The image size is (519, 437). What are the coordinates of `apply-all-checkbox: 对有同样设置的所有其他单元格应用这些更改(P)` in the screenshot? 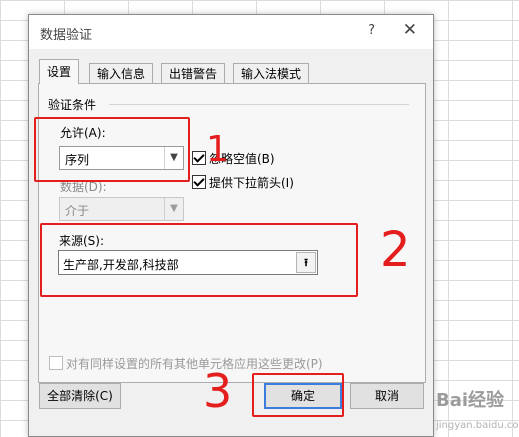 It's located at (186, 363).